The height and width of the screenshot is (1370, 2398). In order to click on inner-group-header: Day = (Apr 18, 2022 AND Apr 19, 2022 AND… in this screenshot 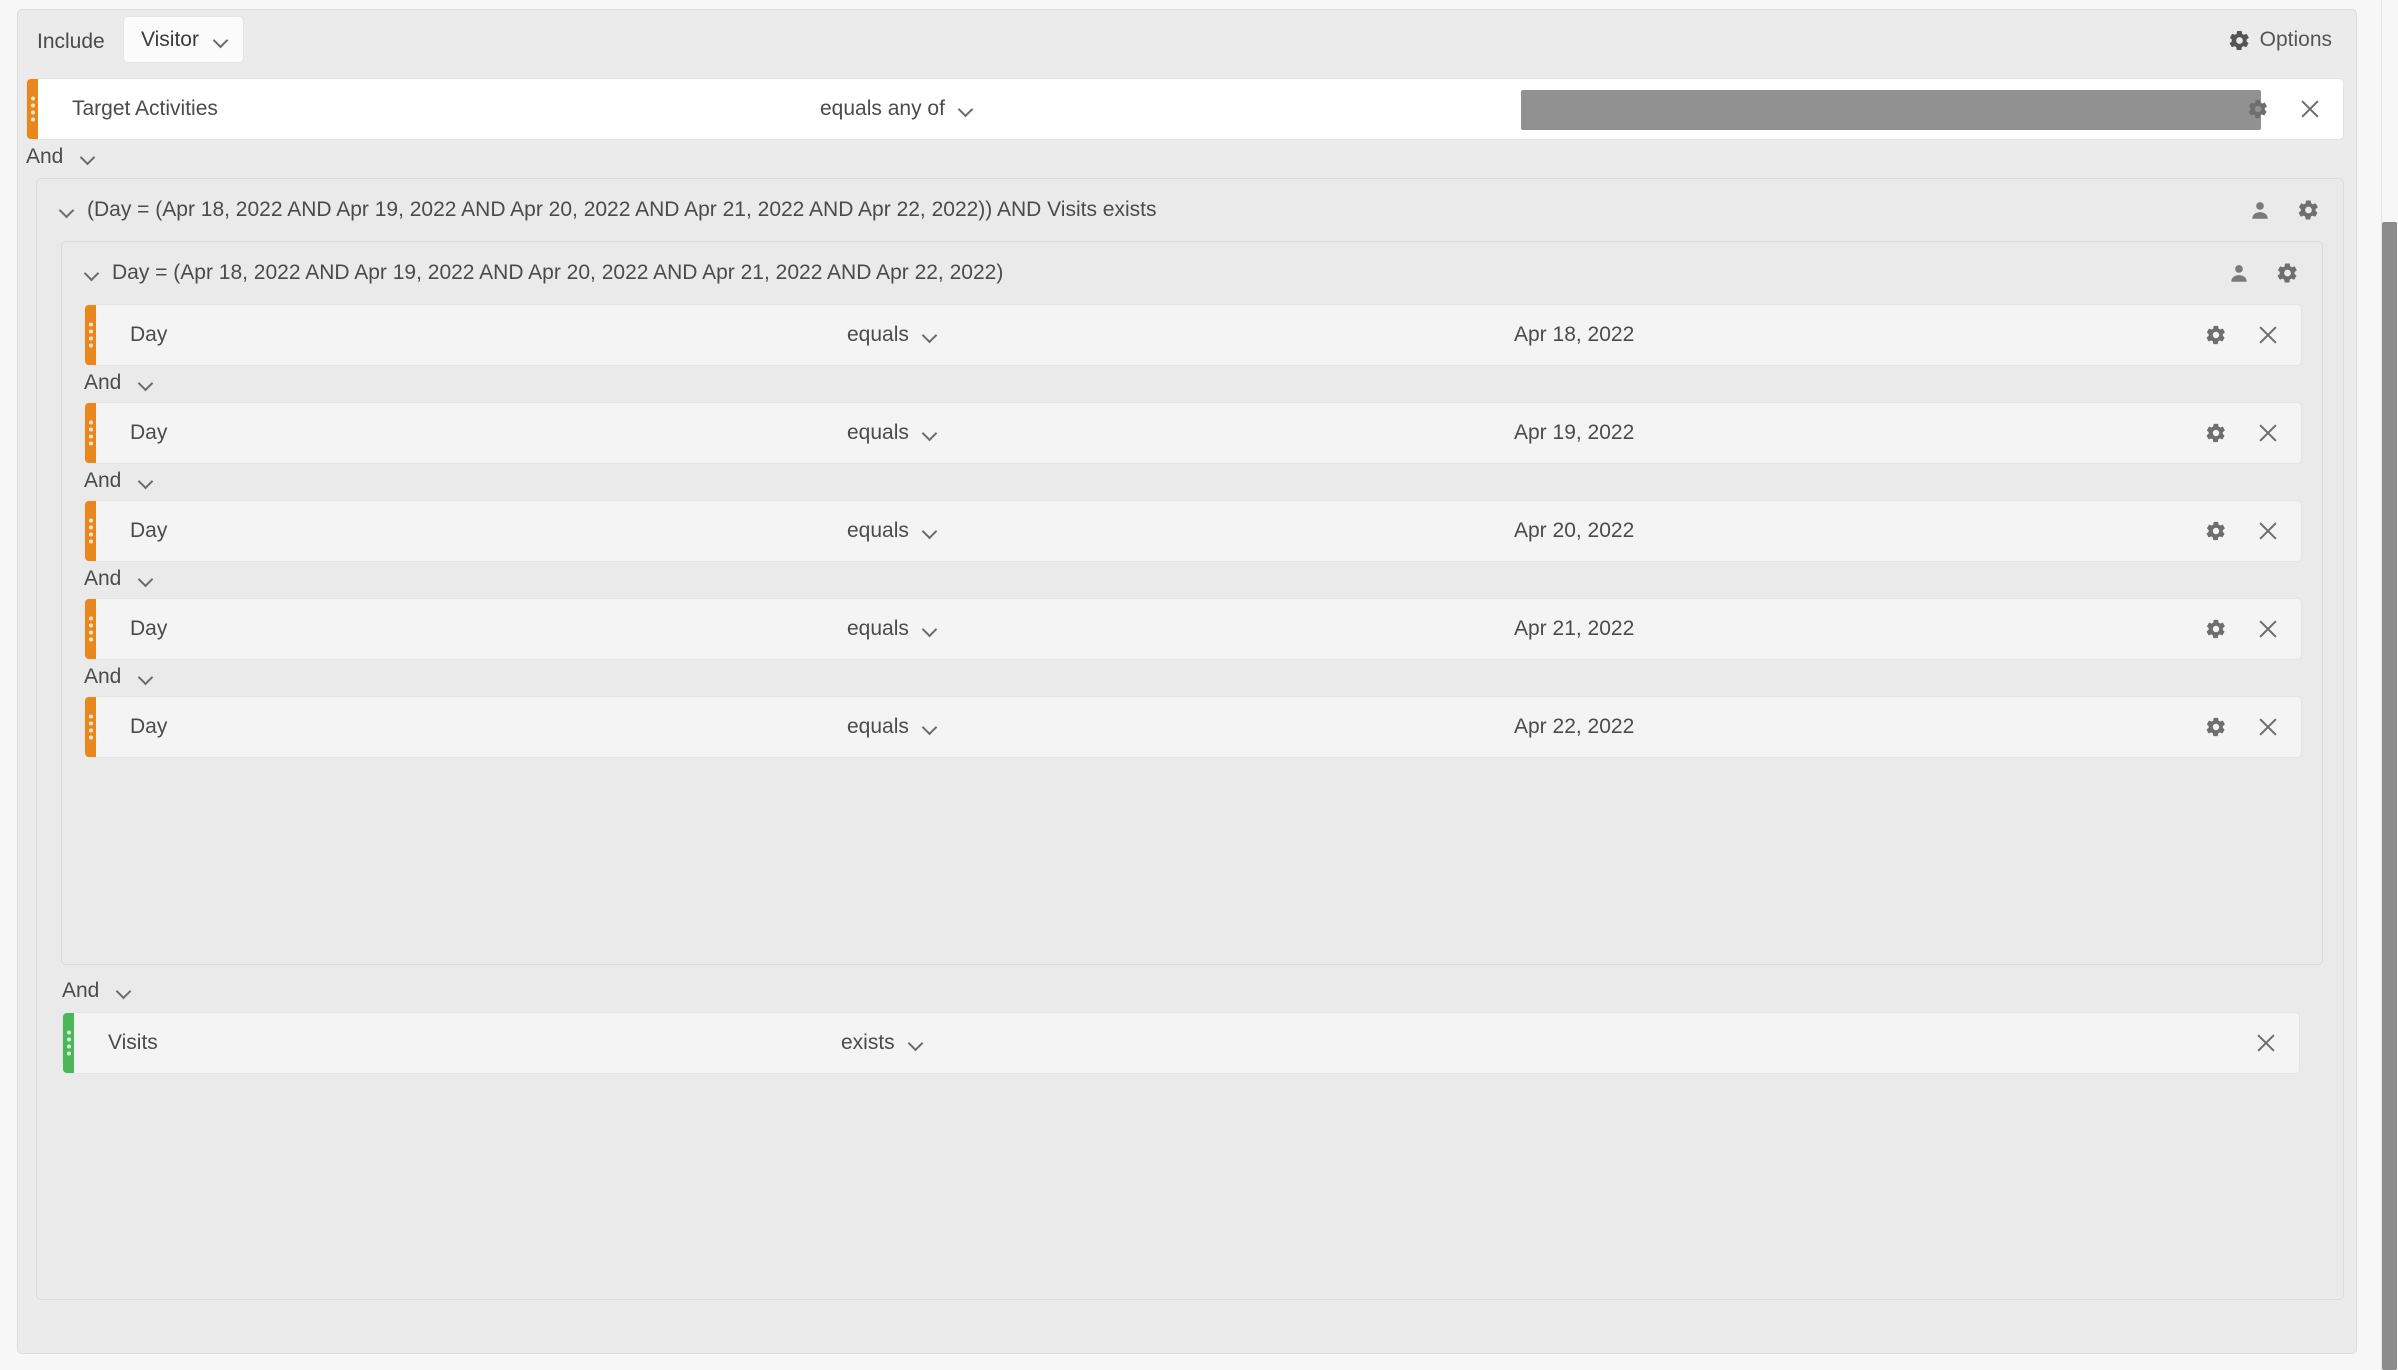, I will do `click(1192, 273)`.